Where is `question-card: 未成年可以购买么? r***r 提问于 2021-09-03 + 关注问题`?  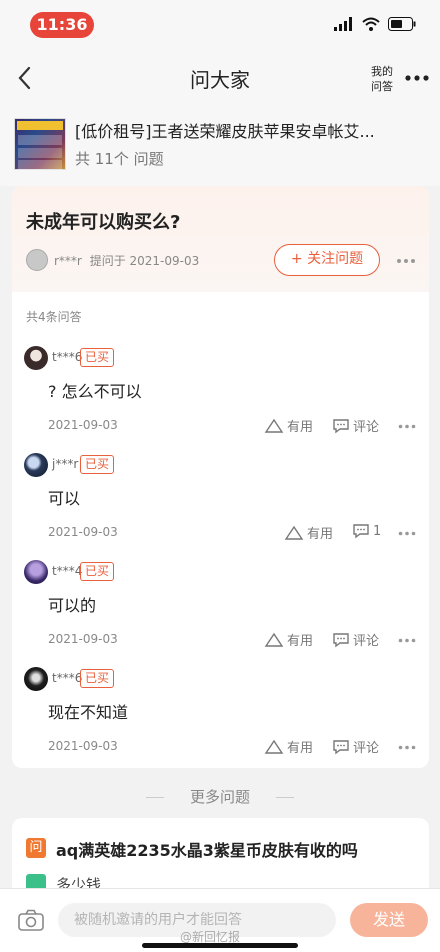
question-card: 未成年可以购买么? r***r 提问于 2021-09-03 + 关注问题 is located at coordinates (220, 239).